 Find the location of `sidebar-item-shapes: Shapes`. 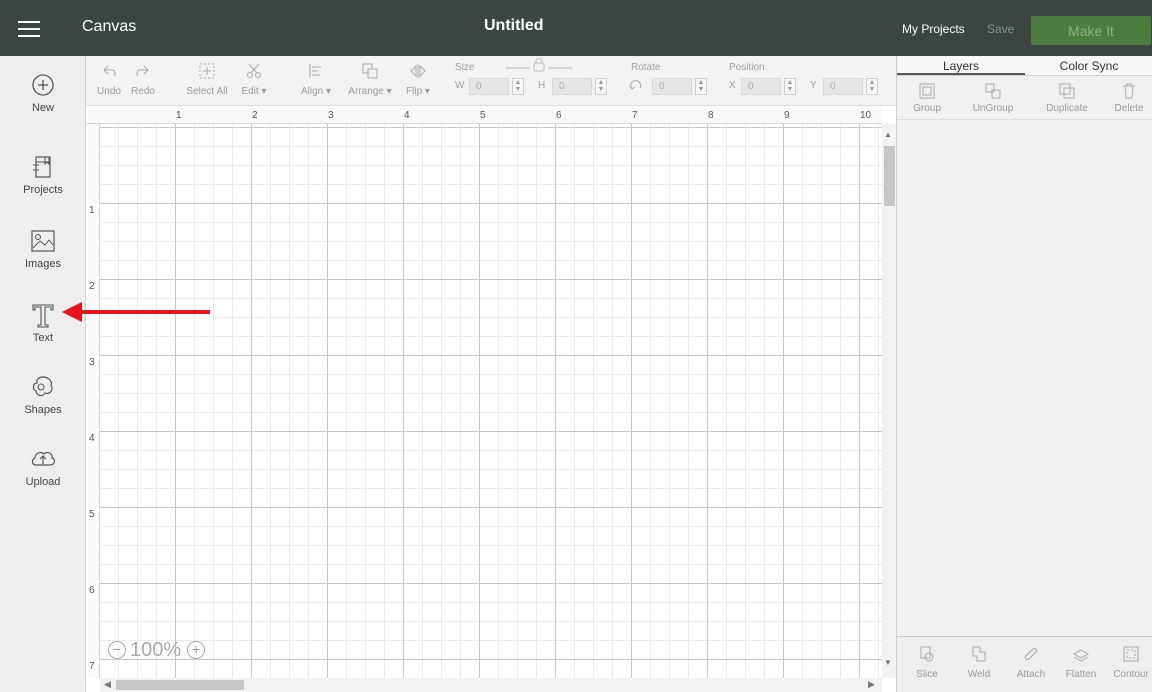

sidebar-item-shapes: Shapes is located at coordinates (43, 394).